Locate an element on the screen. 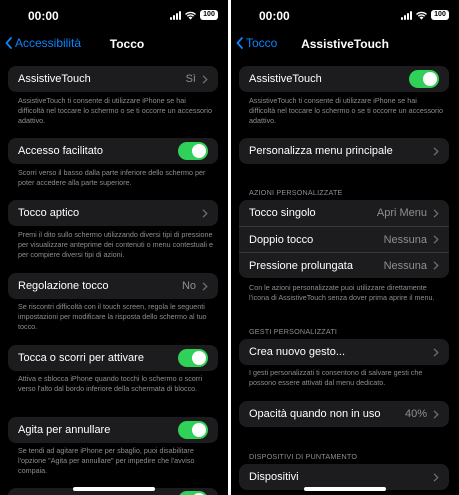 The width and height of the screenshot is (459, 495). assistivetouch-cell: AssistiveTouch Sì is located at coordinates (113, 79).